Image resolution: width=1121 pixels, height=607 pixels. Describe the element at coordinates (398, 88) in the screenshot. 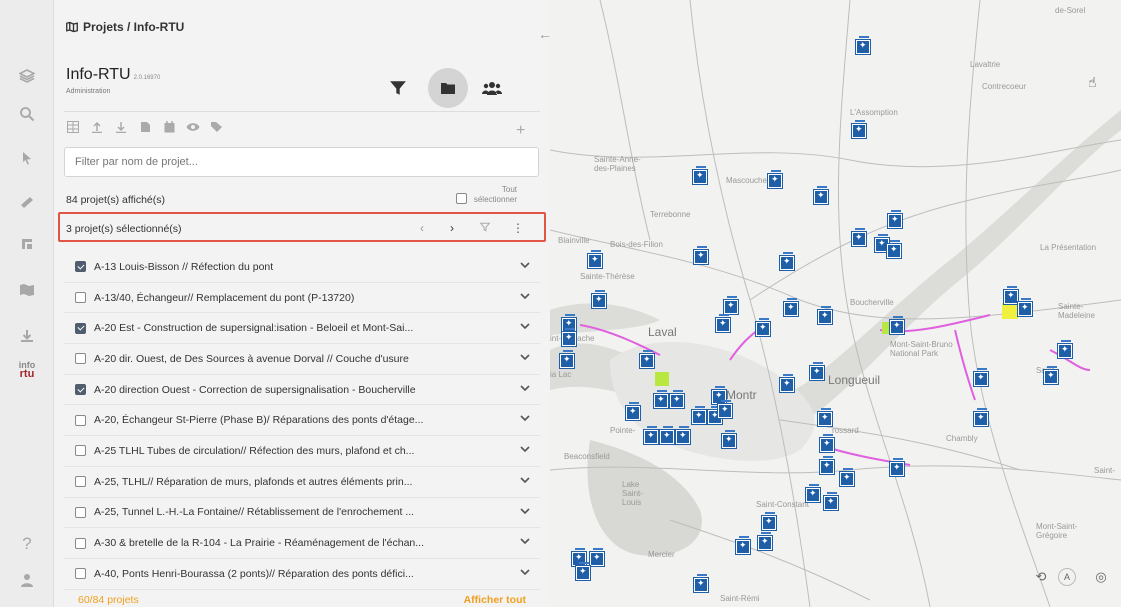

I see `filter-button` at that location.